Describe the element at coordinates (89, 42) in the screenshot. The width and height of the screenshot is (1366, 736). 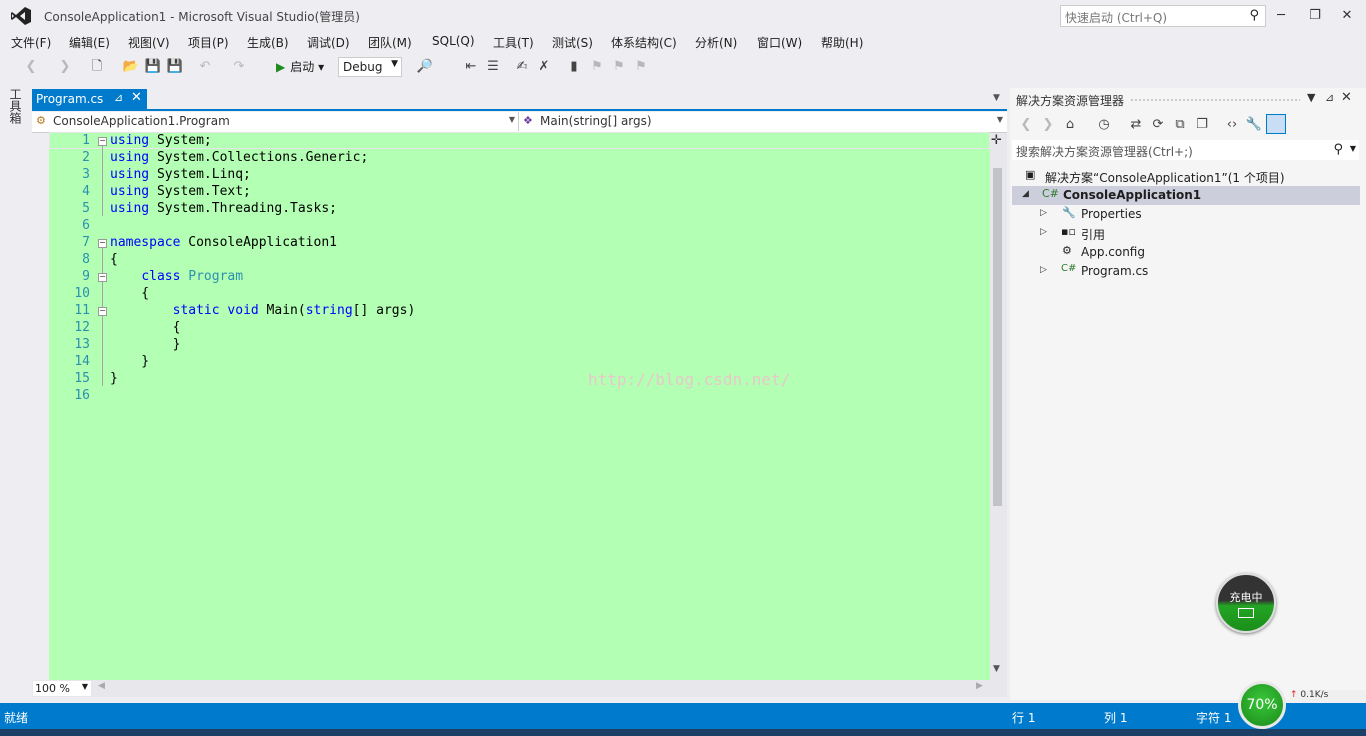
I see `menu-edit: 编辑(E)` at that location.